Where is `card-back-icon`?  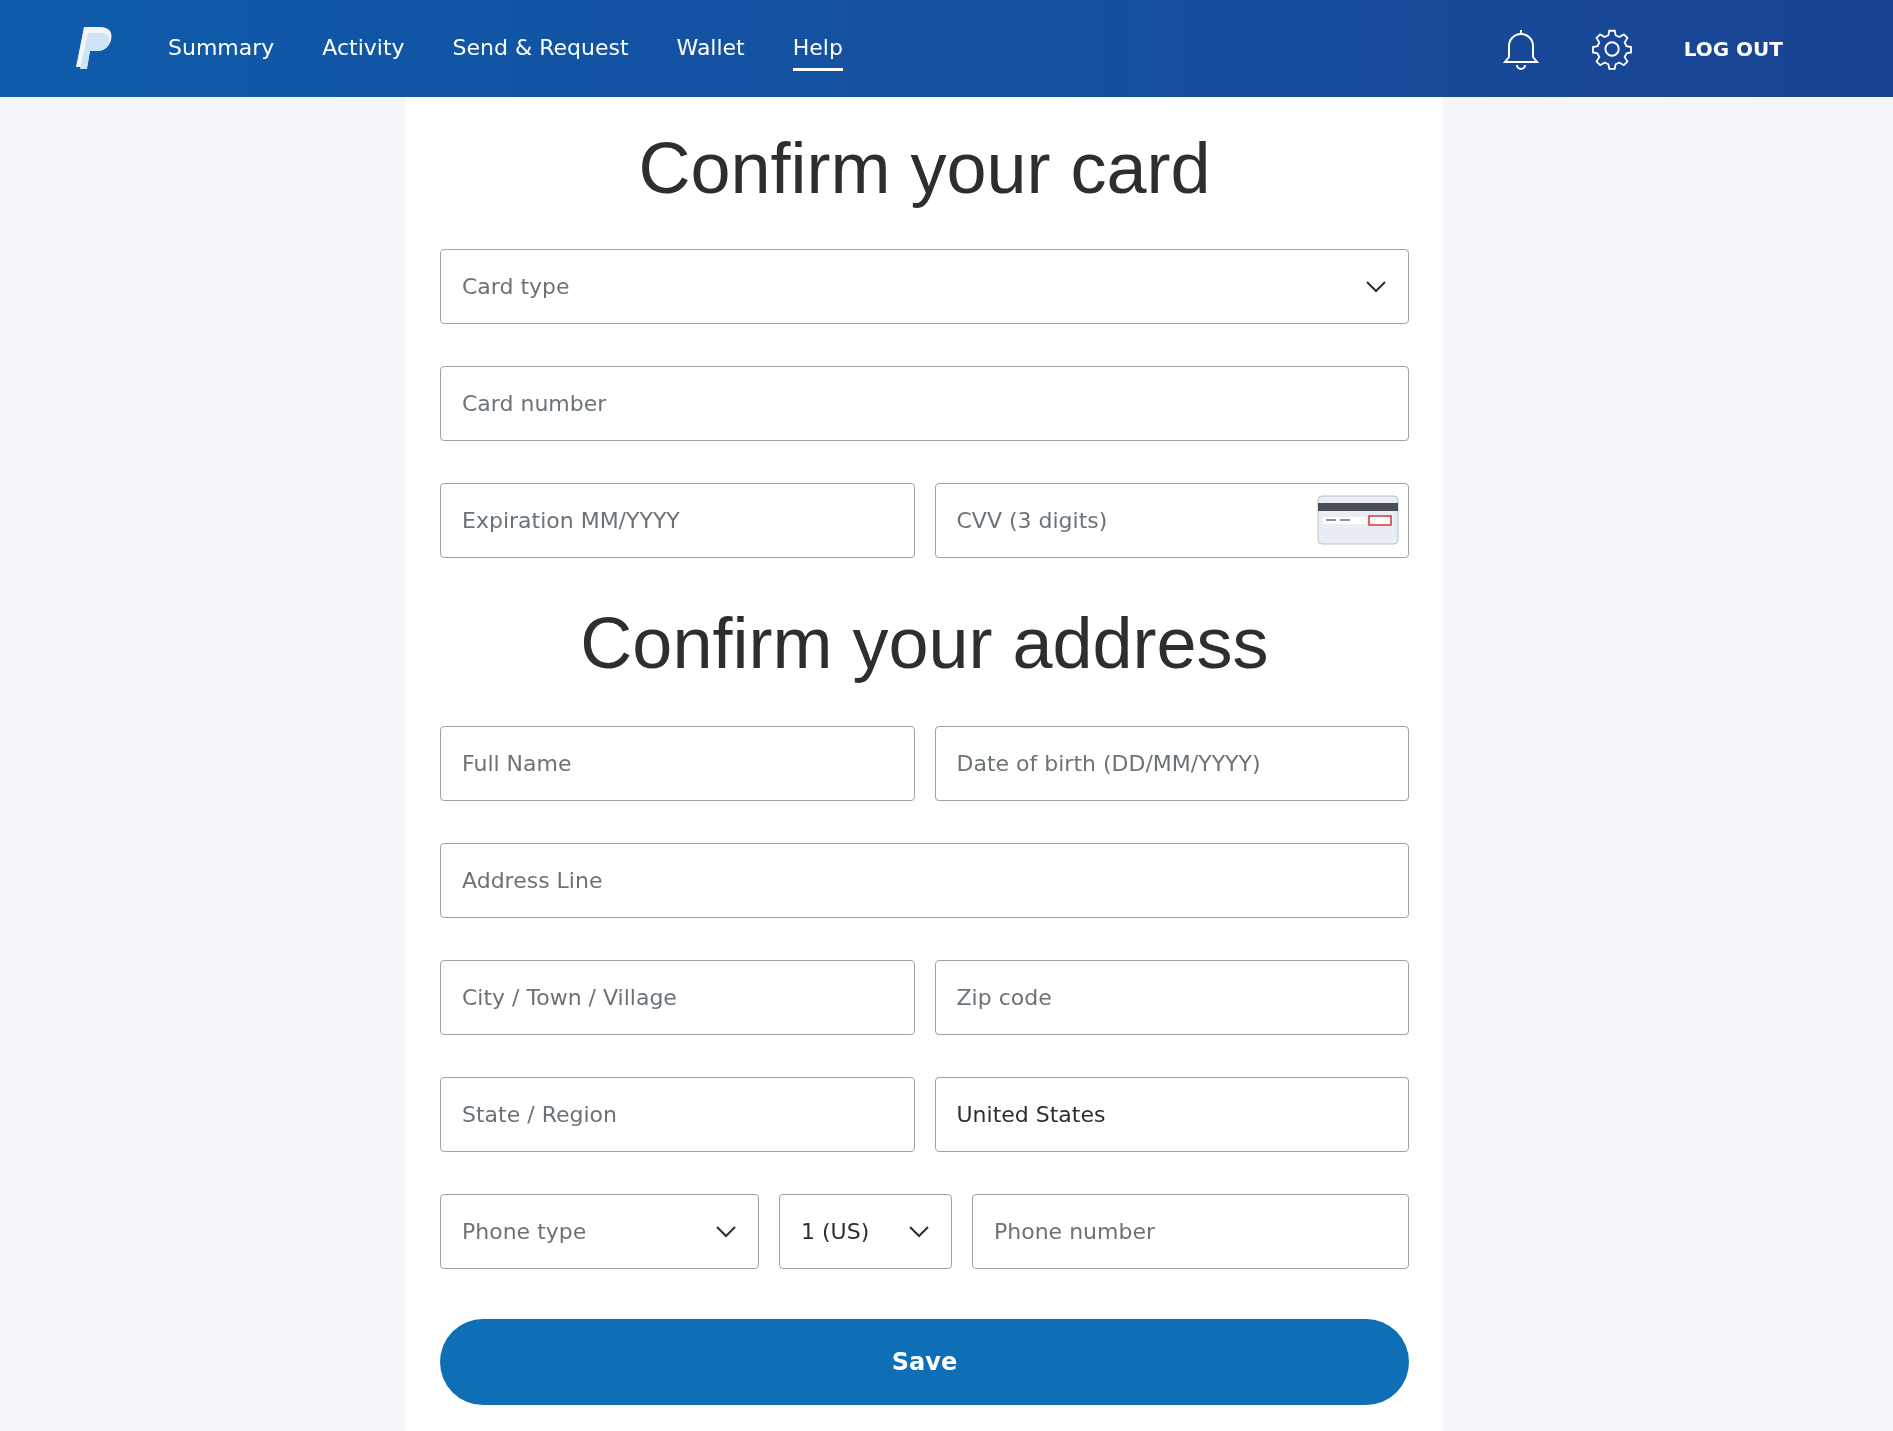
card-back-icon is located at coordinates (1358, 520).